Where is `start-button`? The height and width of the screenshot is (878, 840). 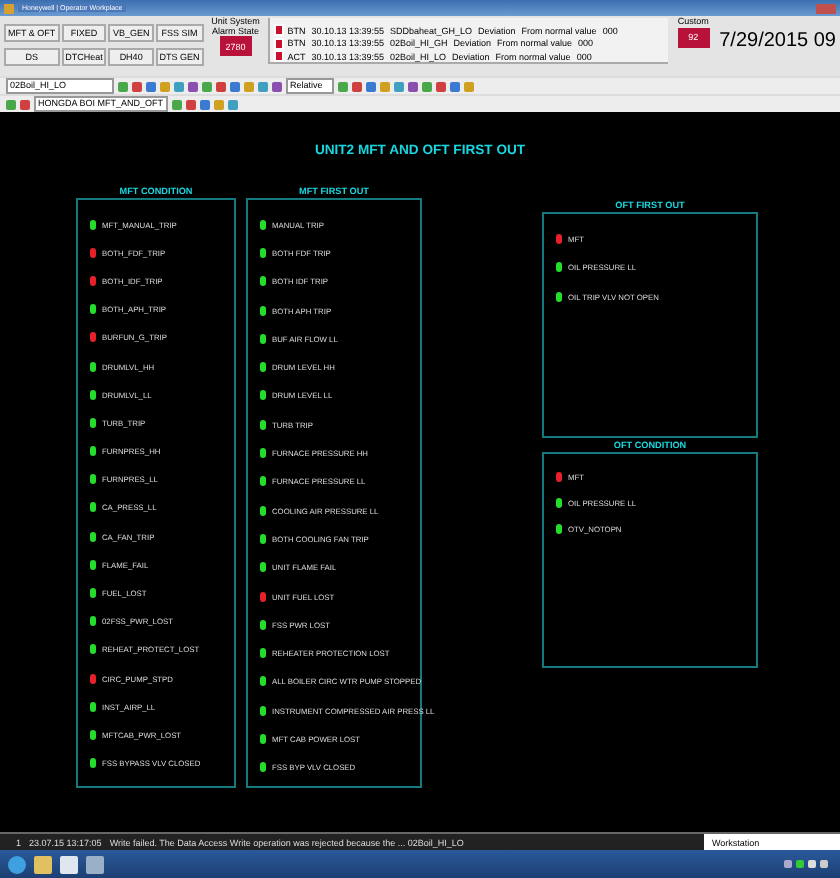 start-button is located at coordinates (17, 864).